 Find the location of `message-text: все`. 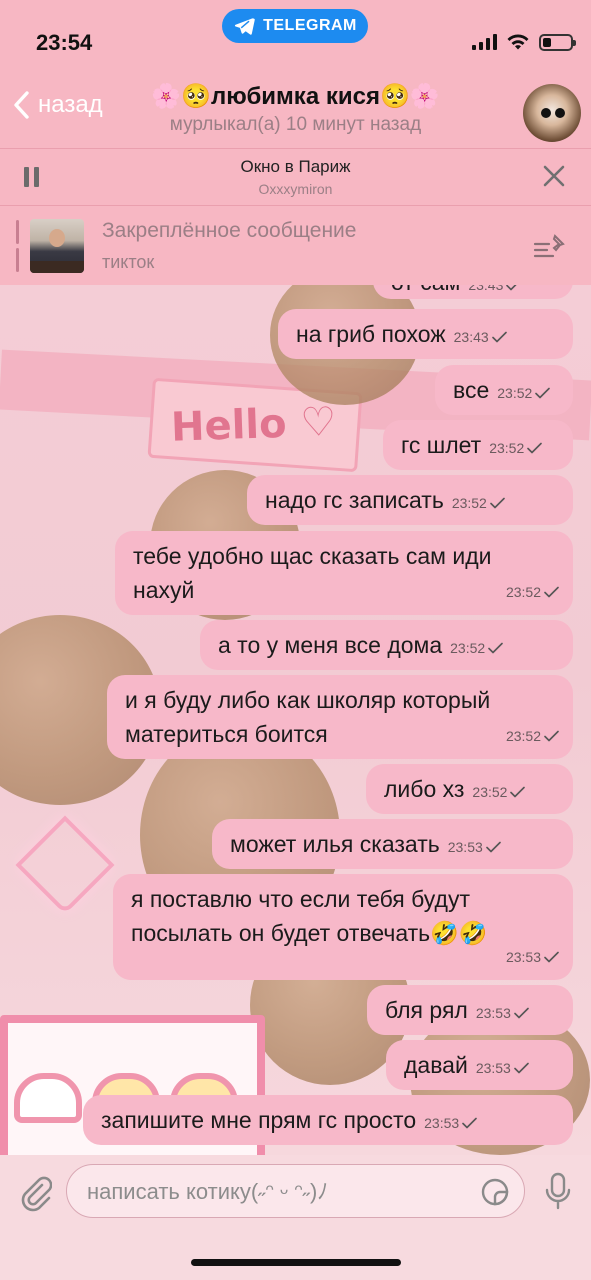

message-text: все is located at coordinates (471, 390).